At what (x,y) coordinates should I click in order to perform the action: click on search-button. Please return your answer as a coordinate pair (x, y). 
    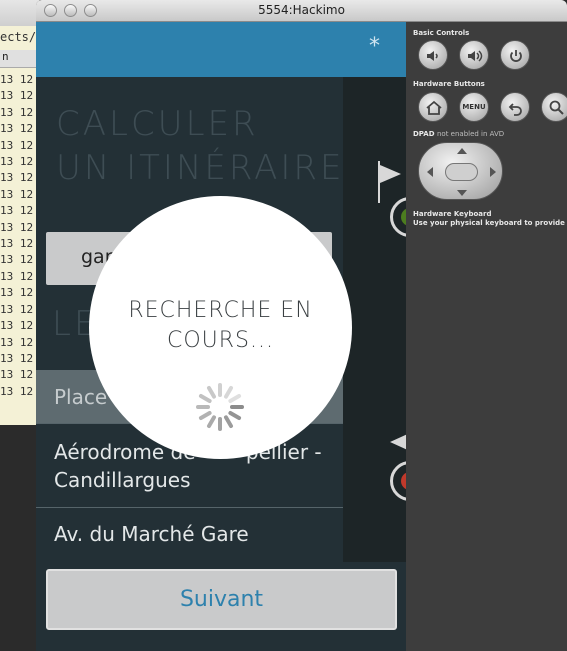
    Looking at the image, I should click on (554, 107).